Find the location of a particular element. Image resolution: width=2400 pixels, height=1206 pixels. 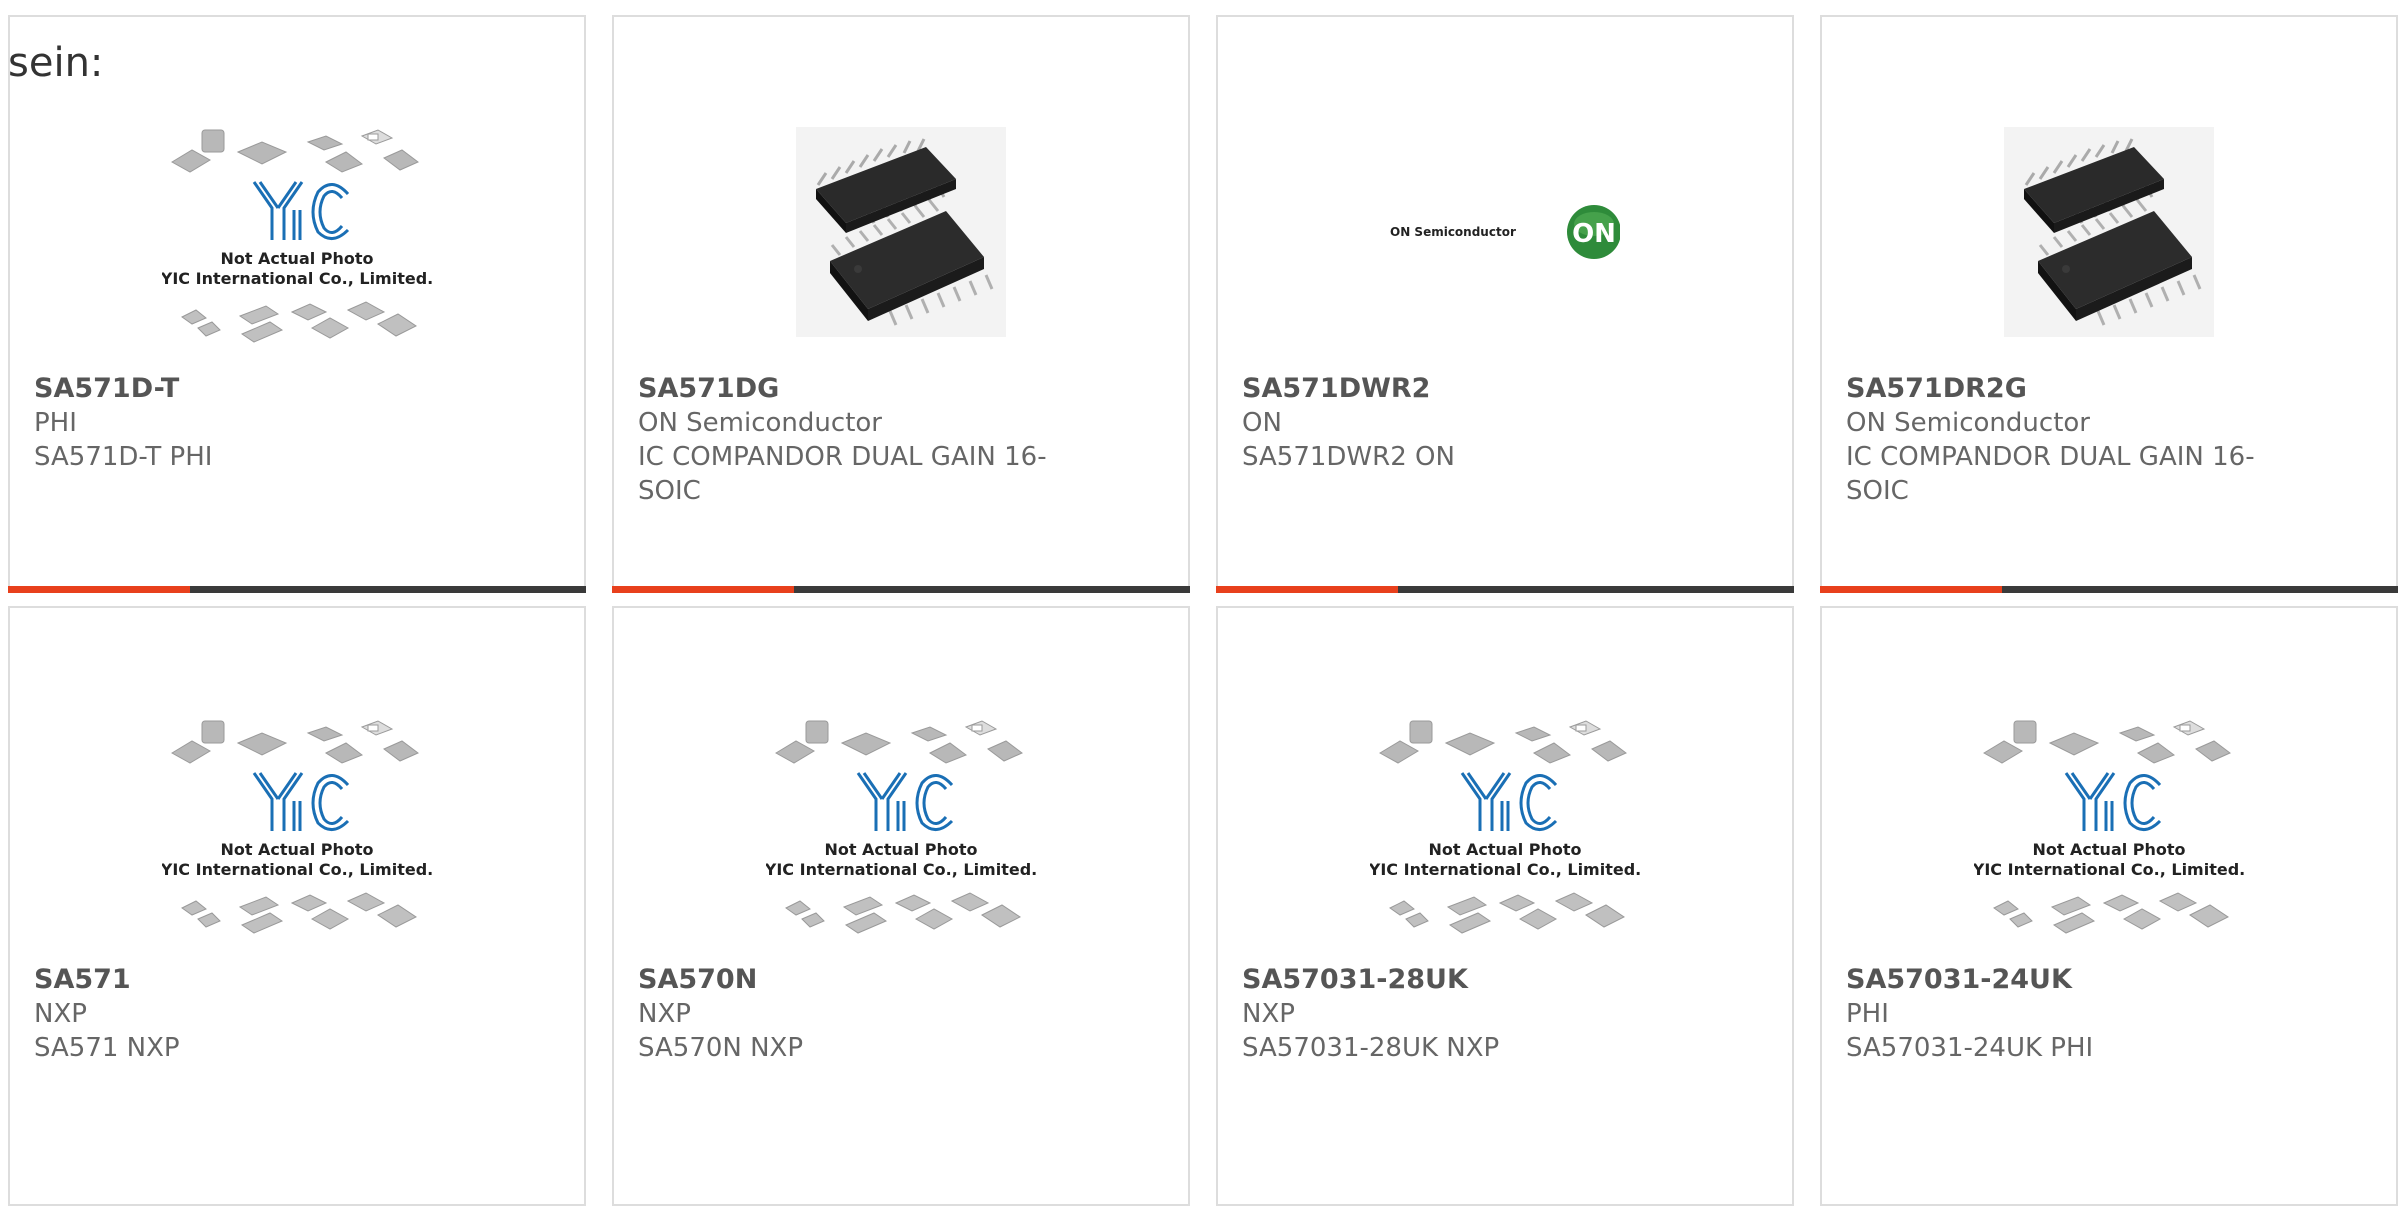

product-description: SA57031-24UK PHI is located at coordinates (1970, 1048).